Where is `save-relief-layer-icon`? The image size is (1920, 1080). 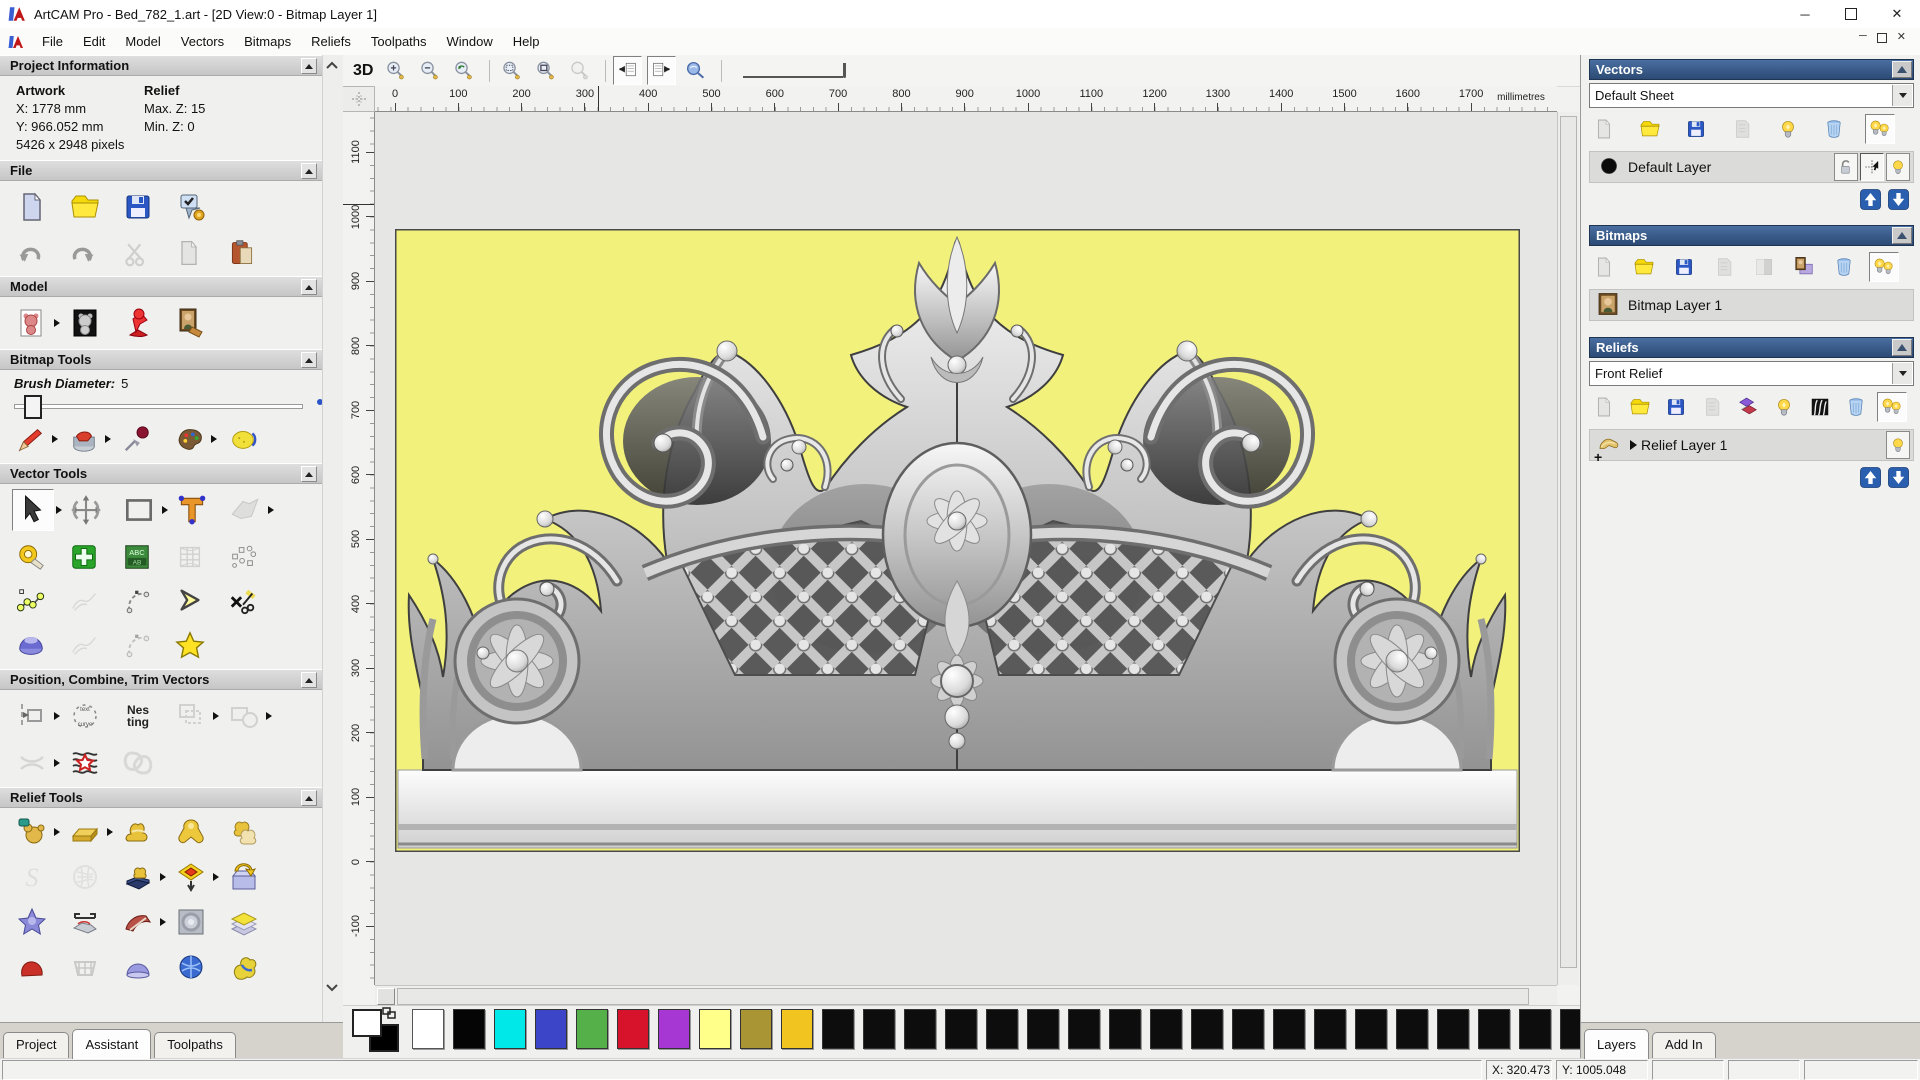 save-relief-layer-icon is located at coordinates (1676, 407).